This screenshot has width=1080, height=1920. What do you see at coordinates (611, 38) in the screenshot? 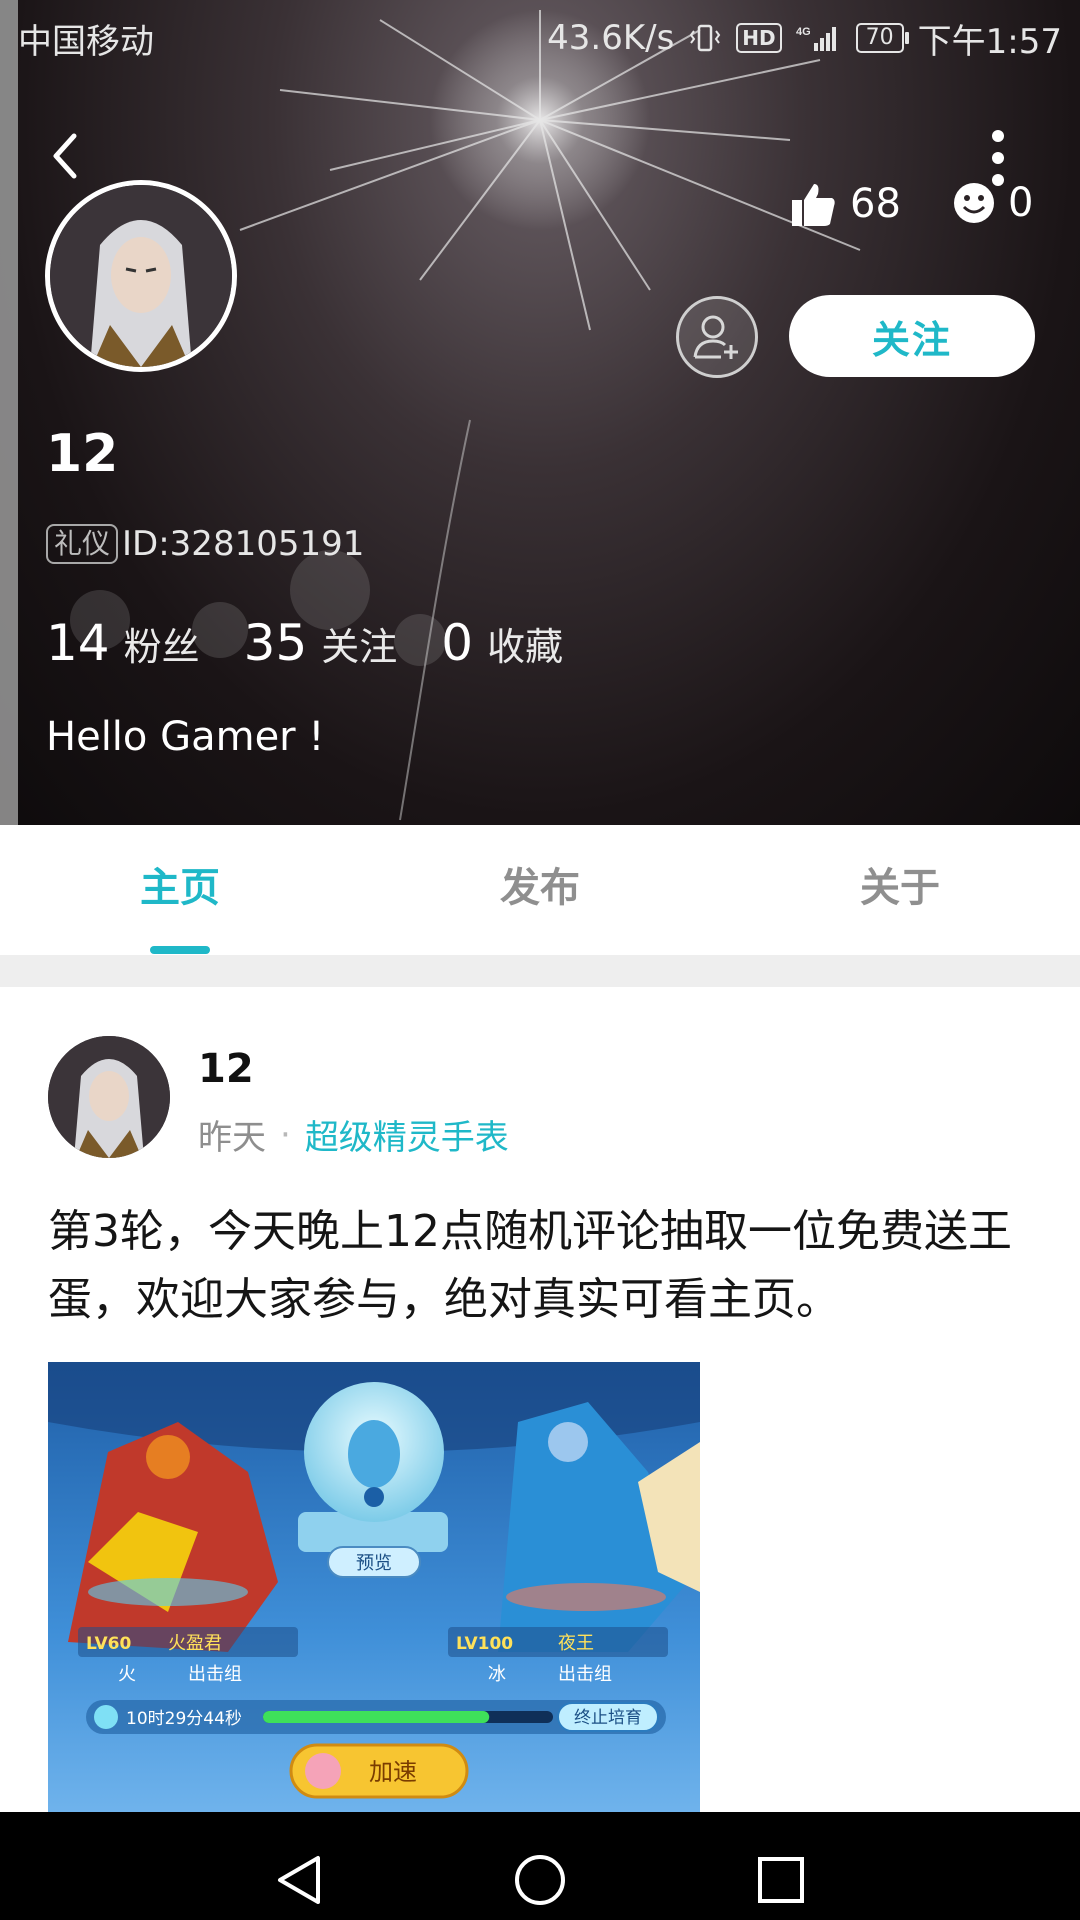
I see `network-speed: 43.6K/s` at bounding box center [611, 38].